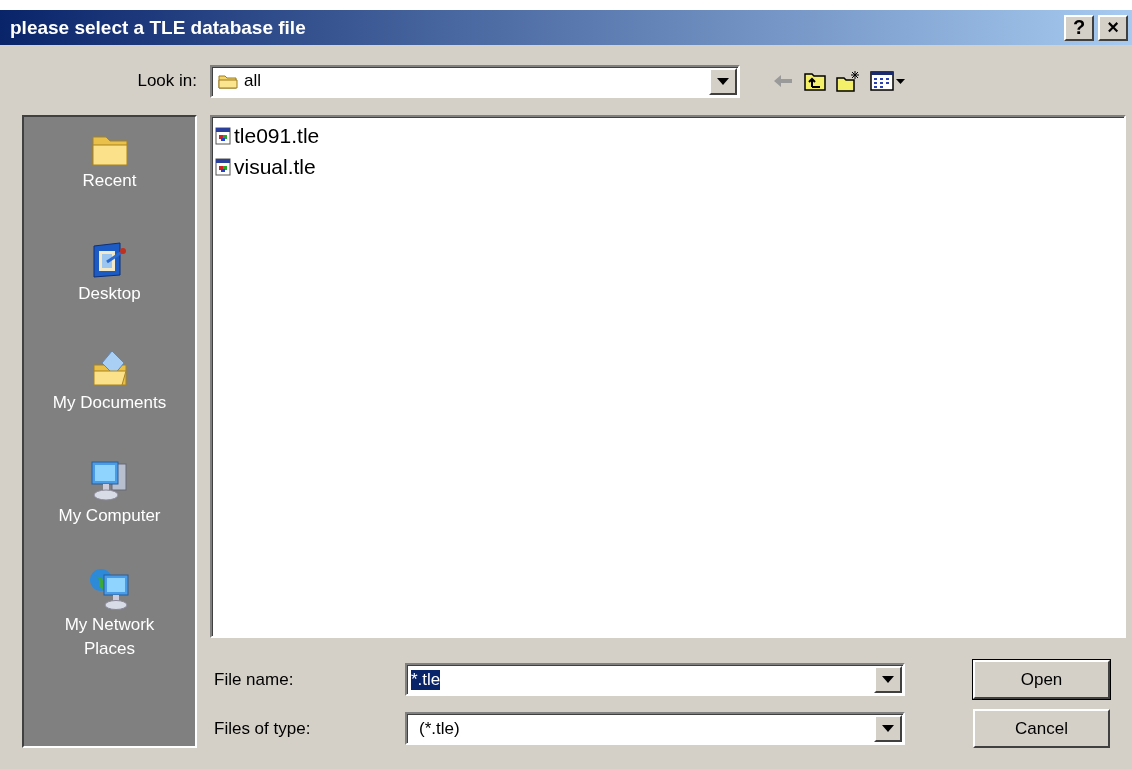  Describe the element at coordinates (109, 589) in the screenshot. I see `network-icon` at that location.